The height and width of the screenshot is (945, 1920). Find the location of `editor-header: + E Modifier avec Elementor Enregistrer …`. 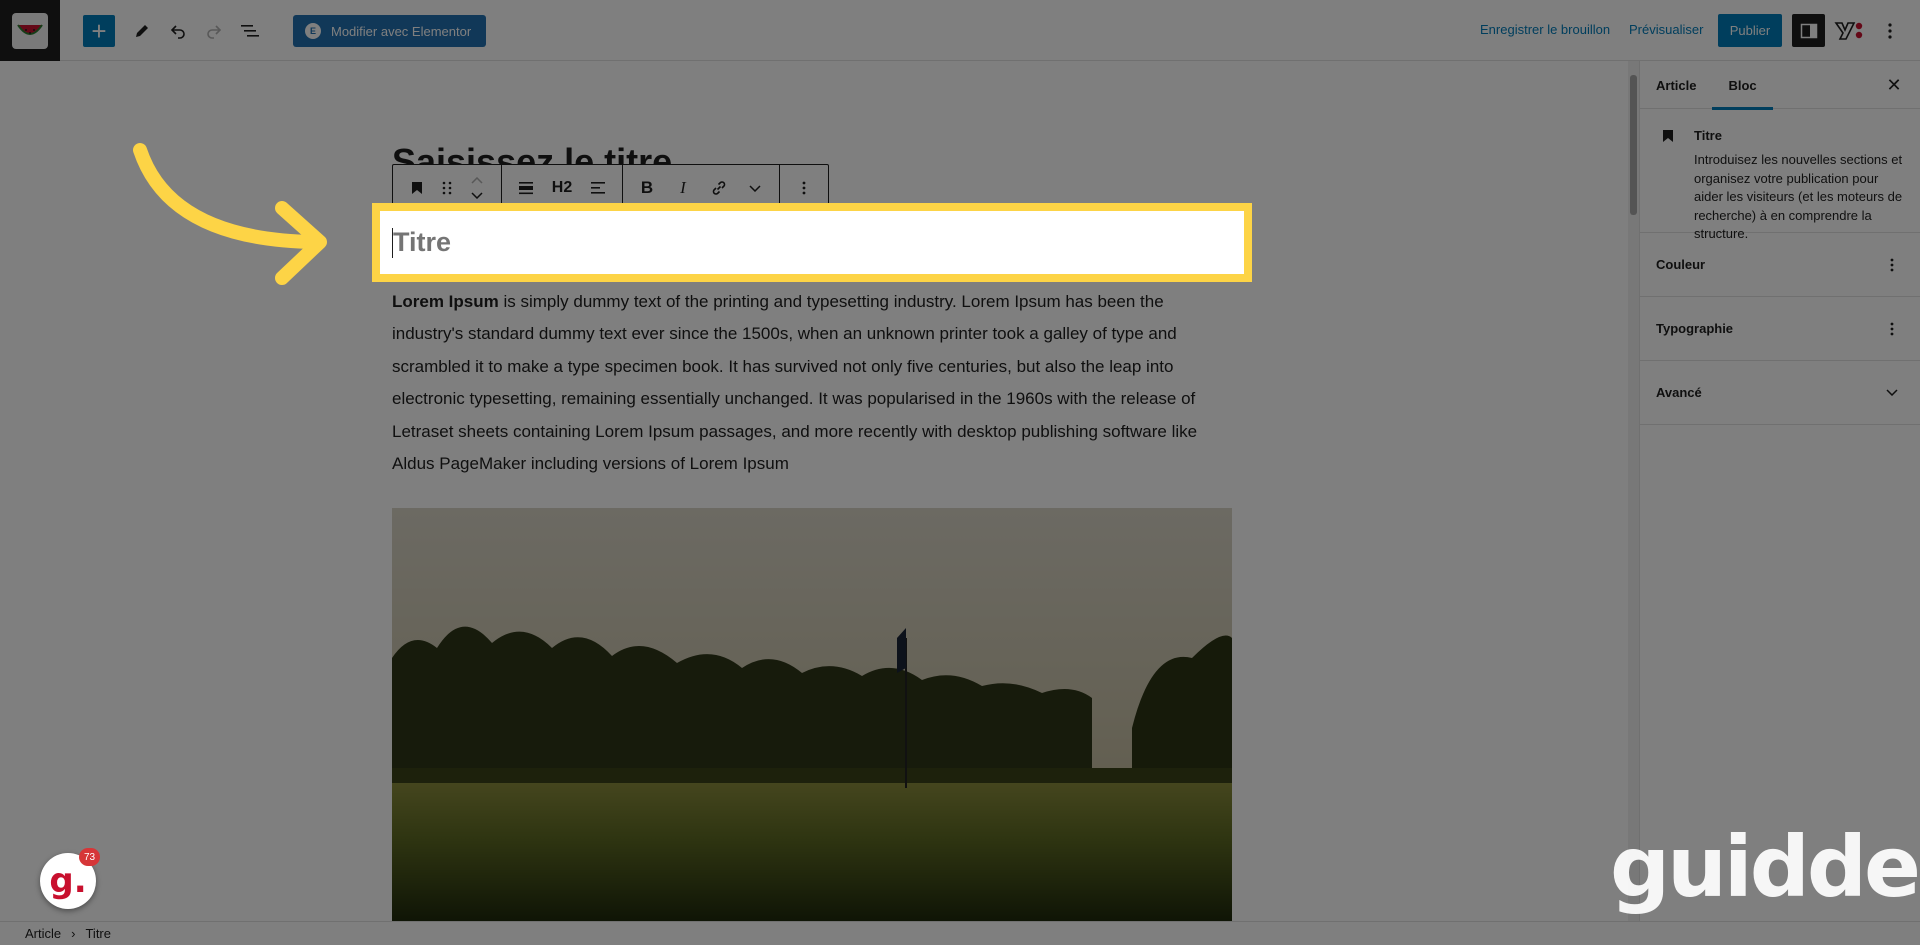

editor-header: + E Modifier avec Elementor Enregistrer … is located at coordinates (960, 30).